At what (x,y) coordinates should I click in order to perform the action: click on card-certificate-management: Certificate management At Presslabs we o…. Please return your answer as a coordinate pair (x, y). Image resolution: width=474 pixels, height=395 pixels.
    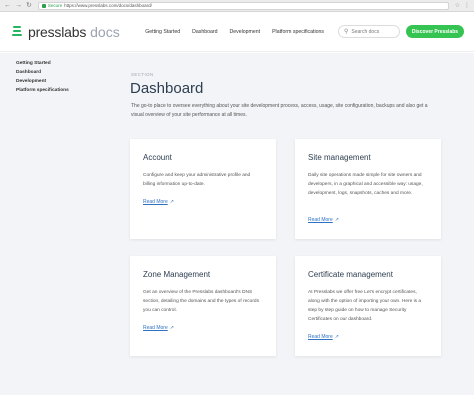
    Looking at the image, I should click on (368, 306).